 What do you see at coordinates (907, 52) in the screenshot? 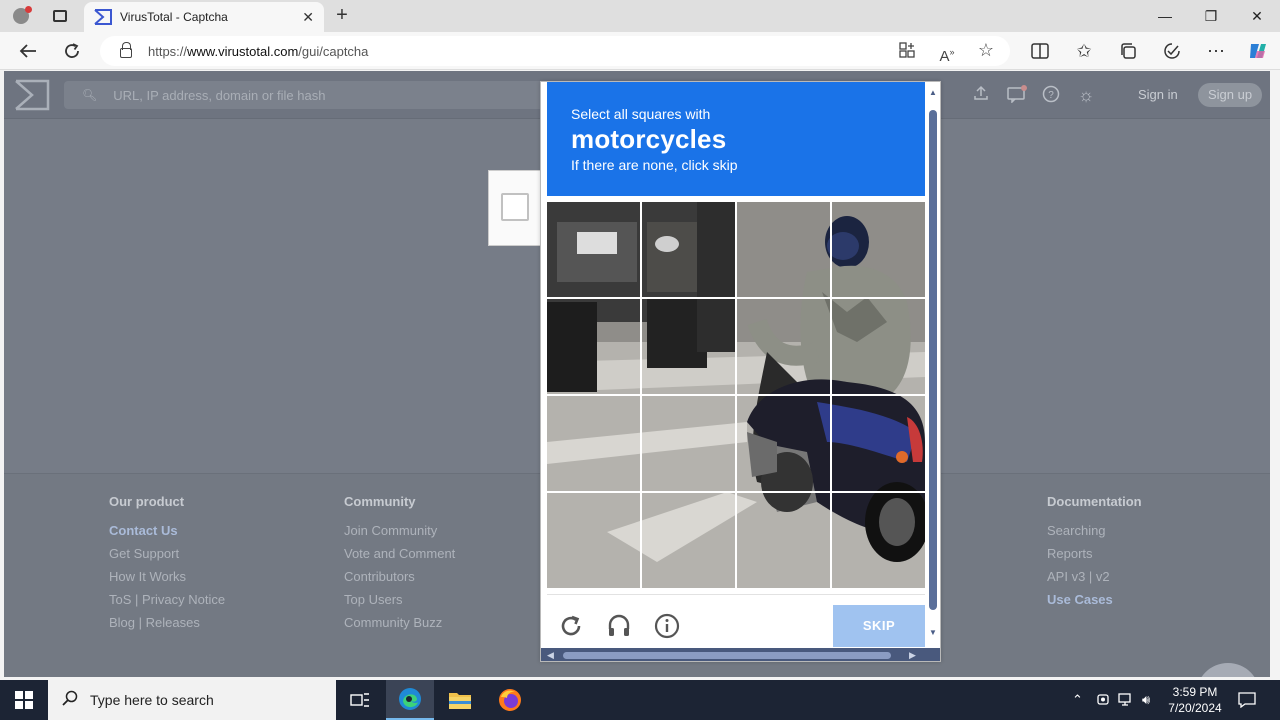
I see `app-available-icon` at bounding box center [907, 52].